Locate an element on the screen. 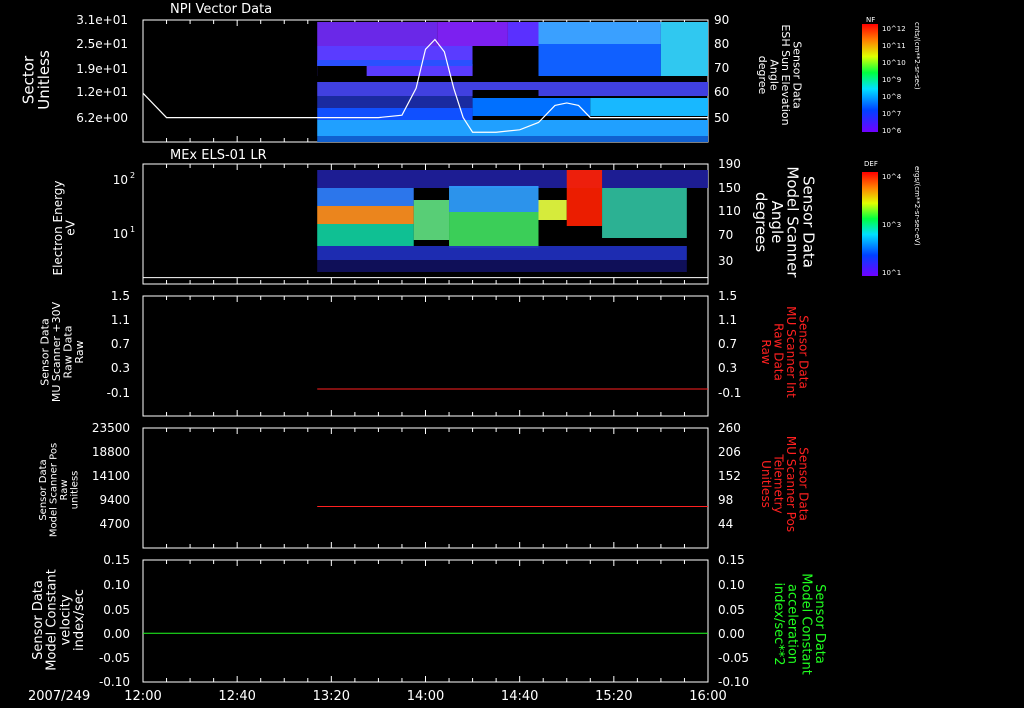  y2-tick-label: 206 is located at coordinates (729, 452).